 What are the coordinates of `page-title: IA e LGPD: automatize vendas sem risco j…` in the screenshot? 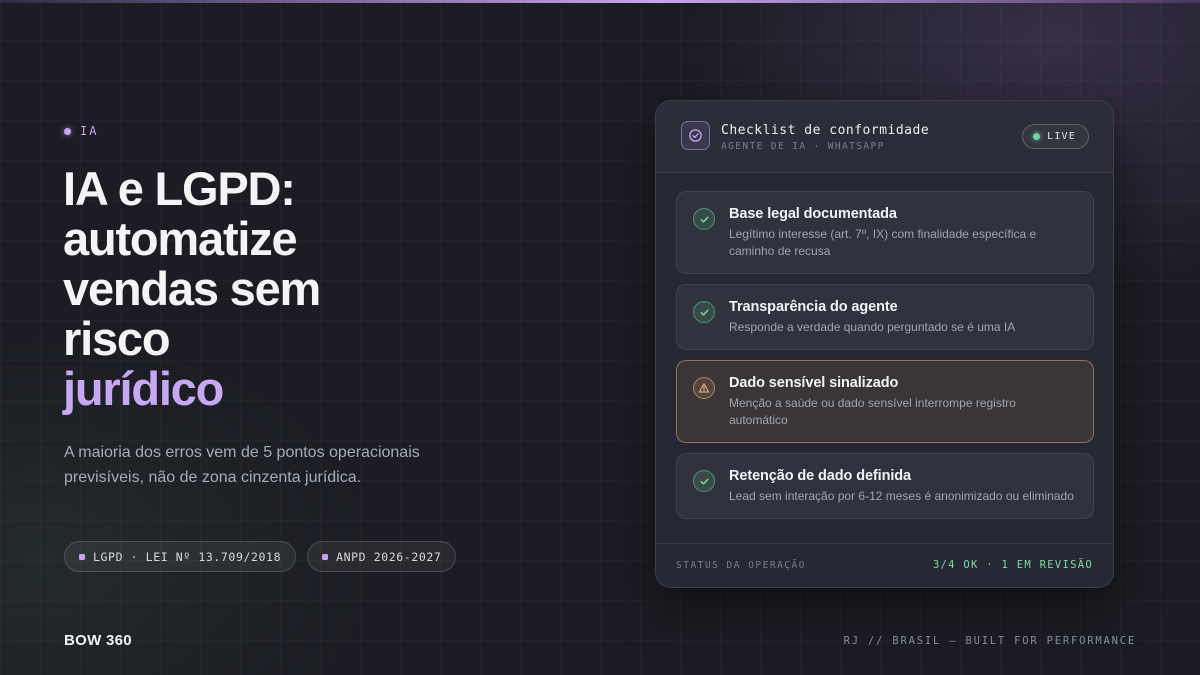 It's located at (283, 289).